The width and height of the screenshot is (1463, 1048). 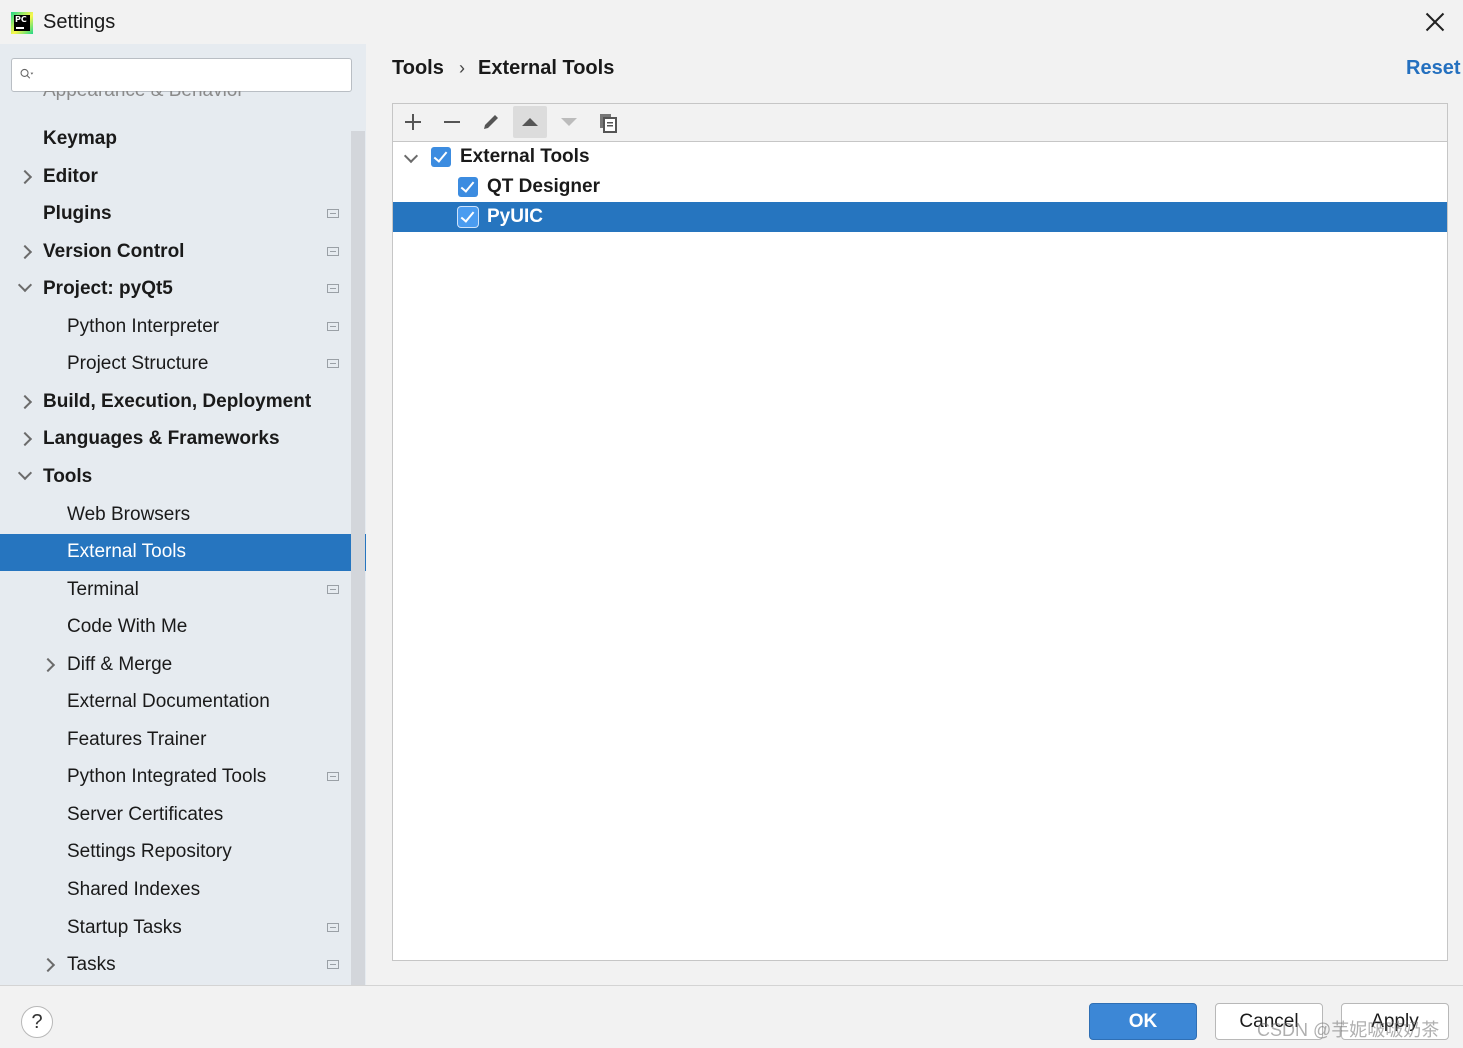 I want to click on plus-icon, so click(x=413, y=122).